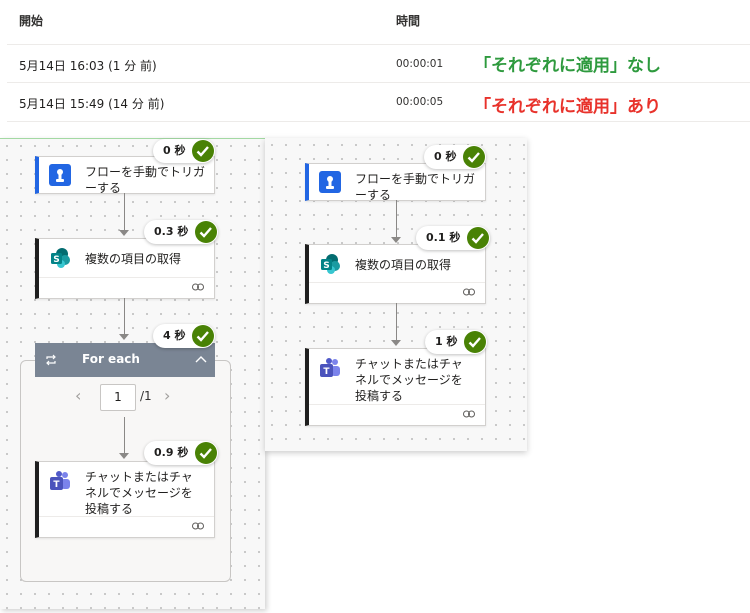  I want to click on chevron-right-icon: ›, so click(167, 395).